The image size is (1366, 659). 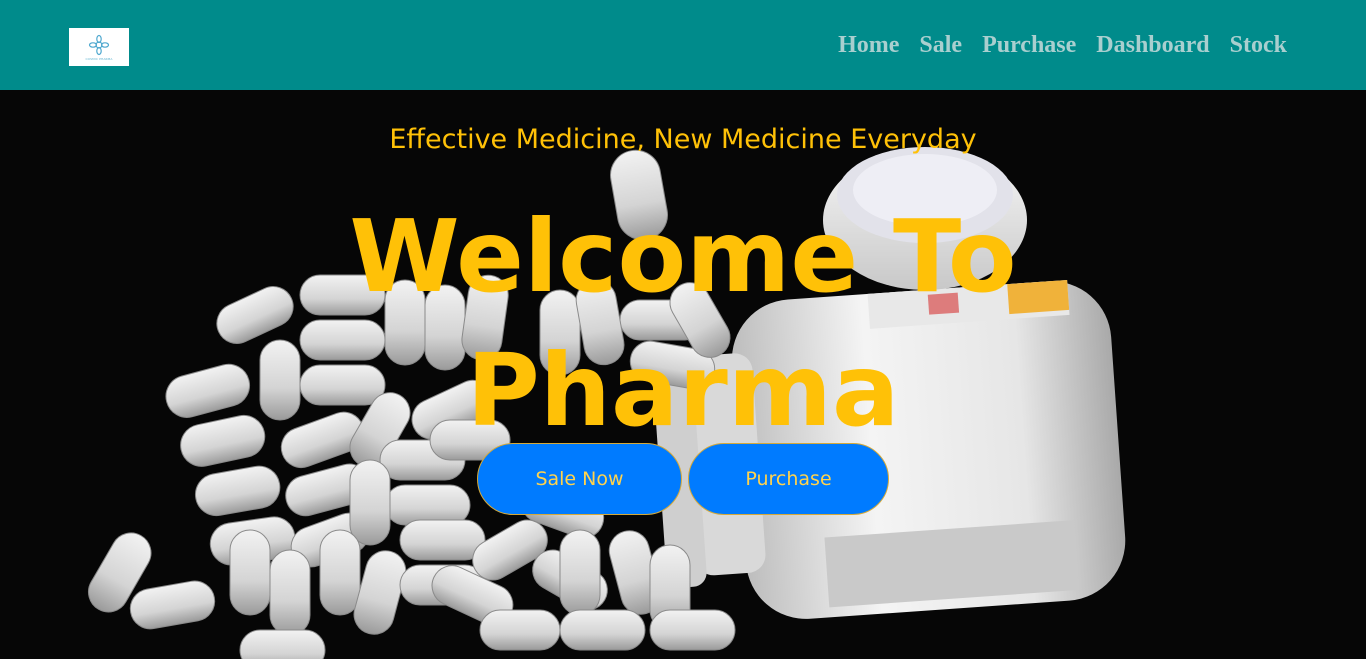 I want to click on sale-now-button: Sale Now, so click(x=579, y=479).